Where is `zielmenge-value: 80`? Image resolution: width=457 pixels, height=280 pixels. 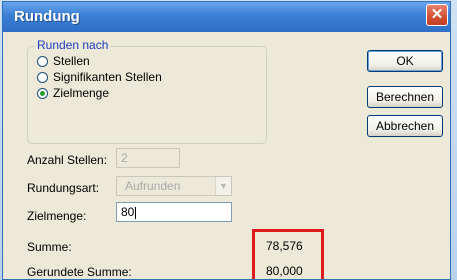
zielmenge-value: 80 is located at coordinates (128, 212).